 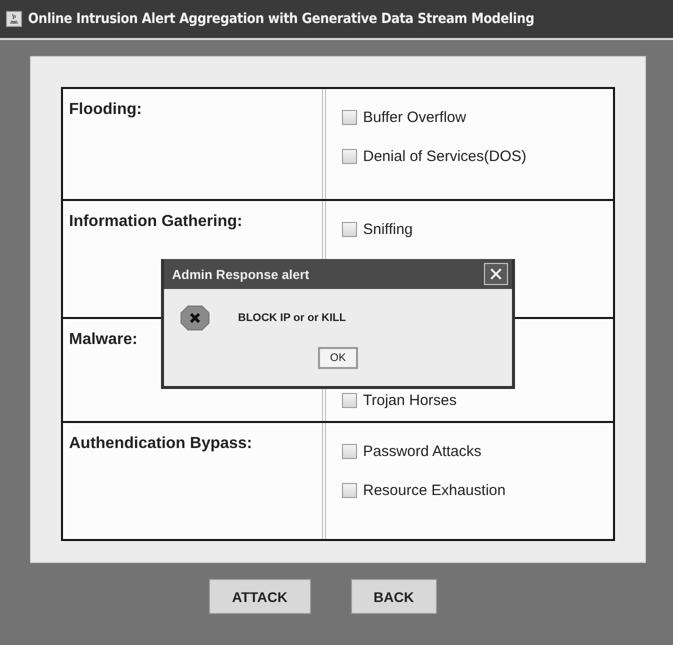 What do you see at coordinates (14, 19) in the screenshot?
I see `app-icon` at bounding box center [14, 19].